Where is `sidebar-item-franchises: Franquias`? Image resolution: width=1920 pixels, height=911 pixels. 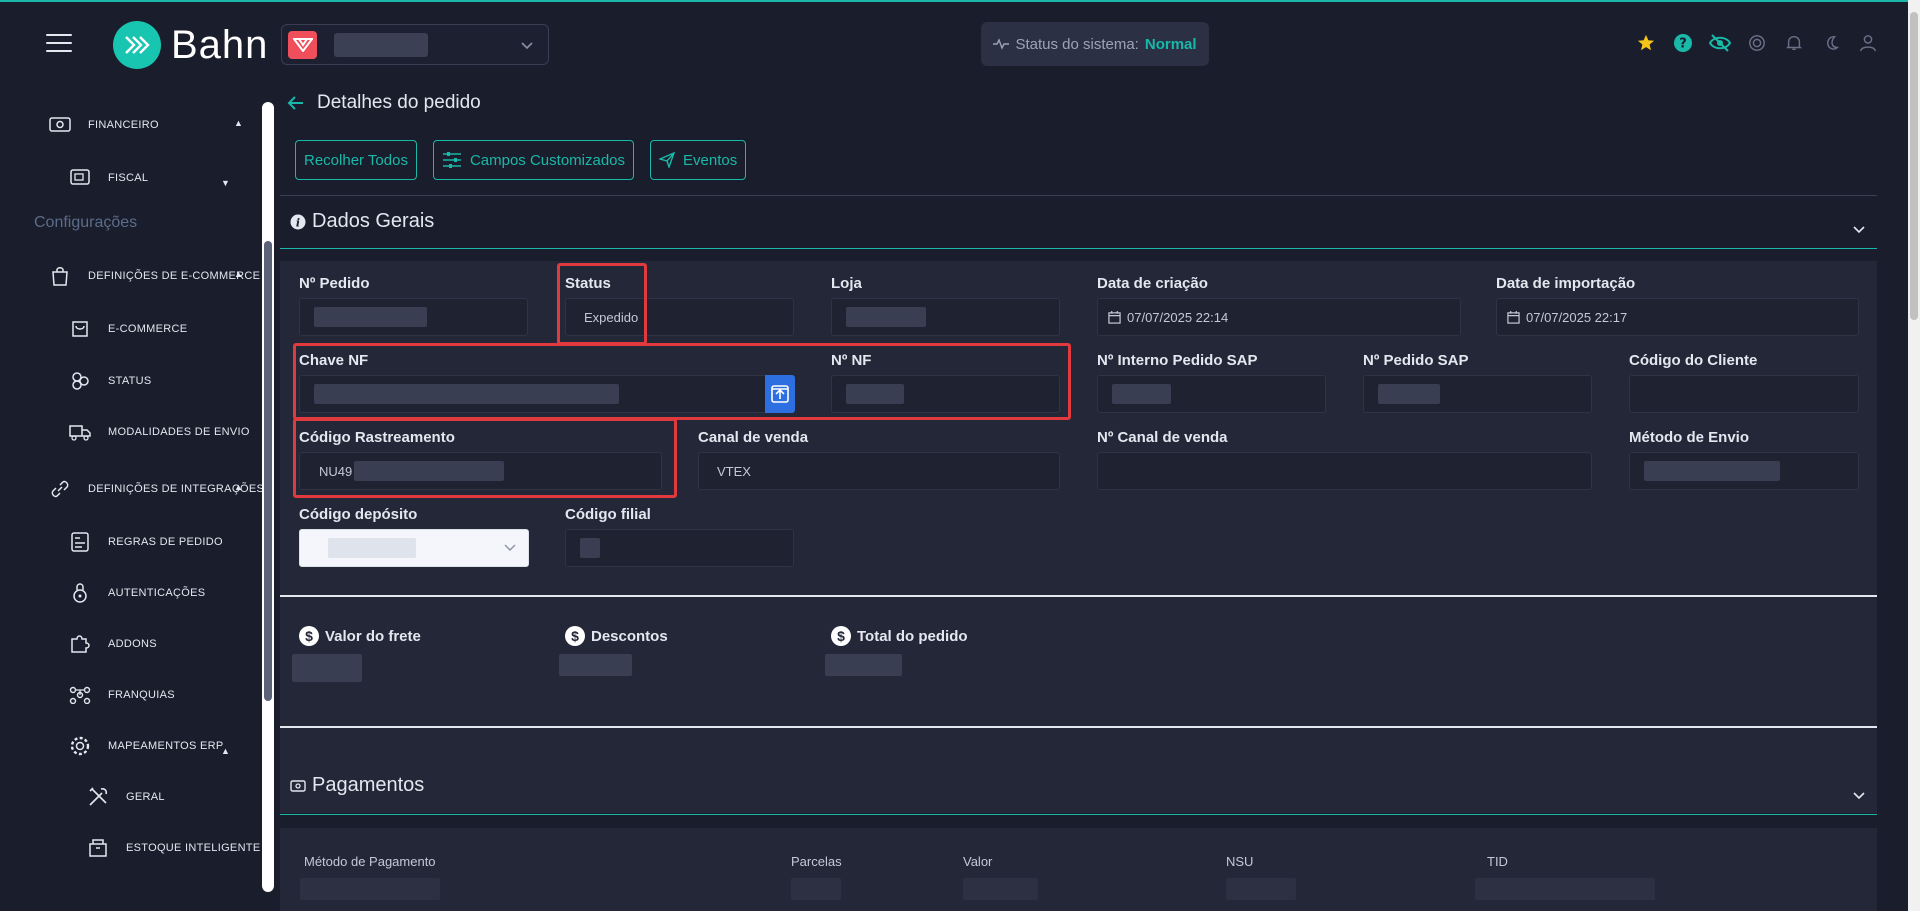
sidebar-item-franchises: Franquias is located at coordinates (121, 695).